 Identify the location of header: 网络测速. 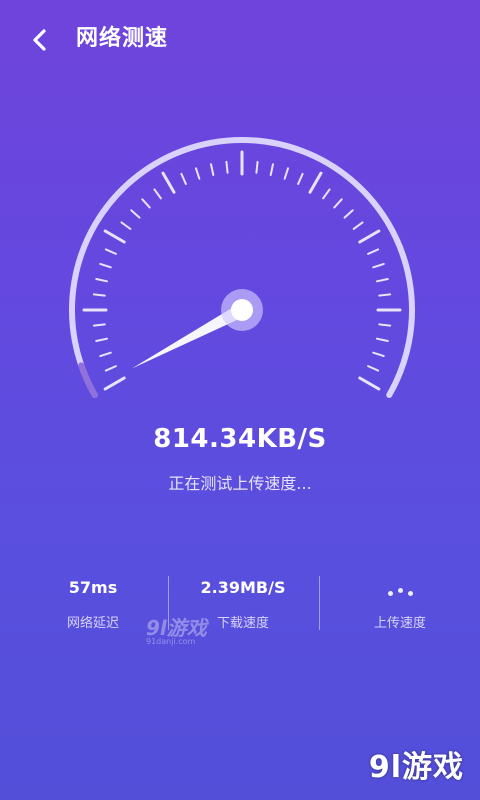
(240, 40).